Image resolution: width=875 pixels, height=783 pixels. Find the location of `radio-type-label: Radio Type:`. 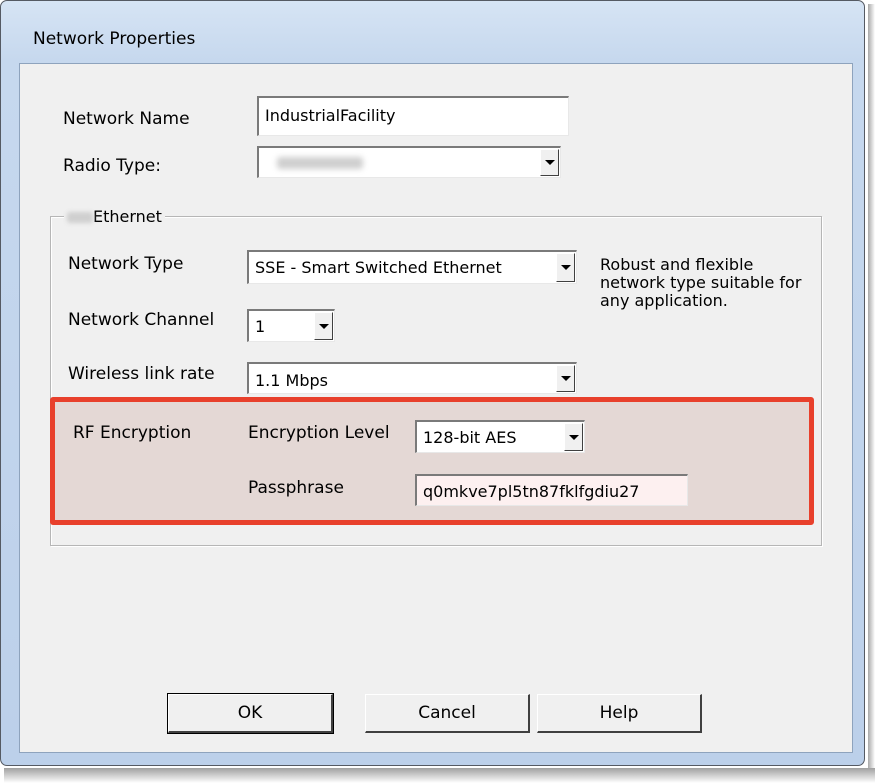

radio-type-label: Radio Type: is located at coordinates (112, 166).